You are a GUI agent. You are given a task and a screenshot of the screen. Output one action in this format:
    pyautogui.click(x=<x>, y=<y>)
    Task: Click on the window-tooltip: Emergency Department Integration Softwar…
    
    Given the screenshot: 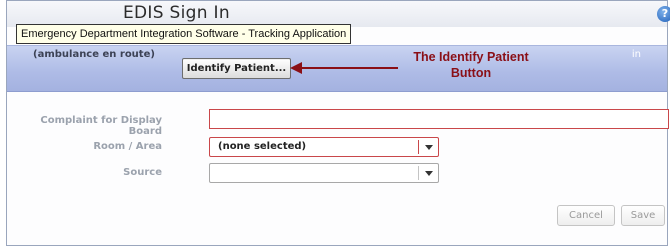 What is the action you would take?
    pyautogui.click(x=184, y=34)
    